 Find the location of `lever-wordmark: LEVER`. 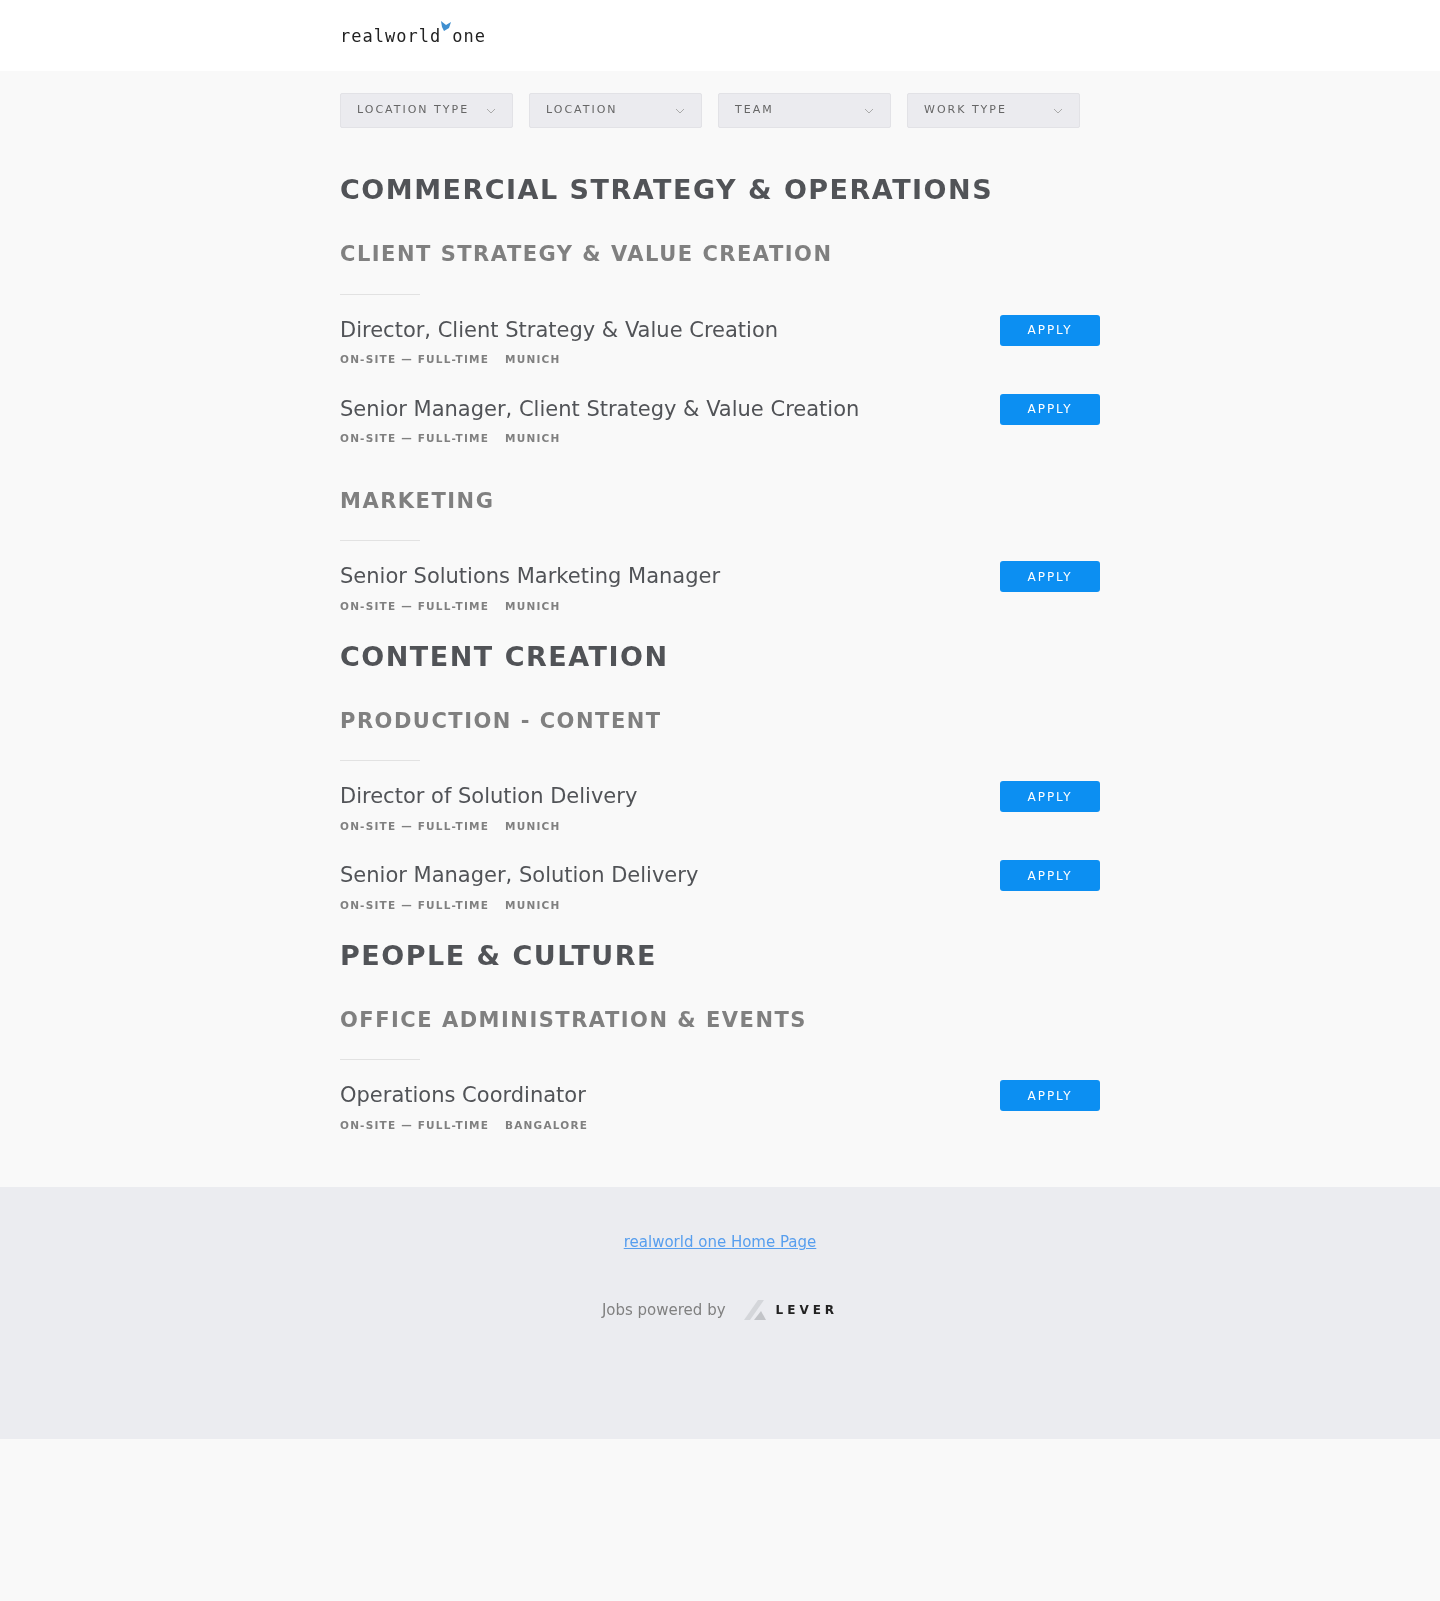

lever-wordmark: LEVER is located at coordinates (807, 1309).